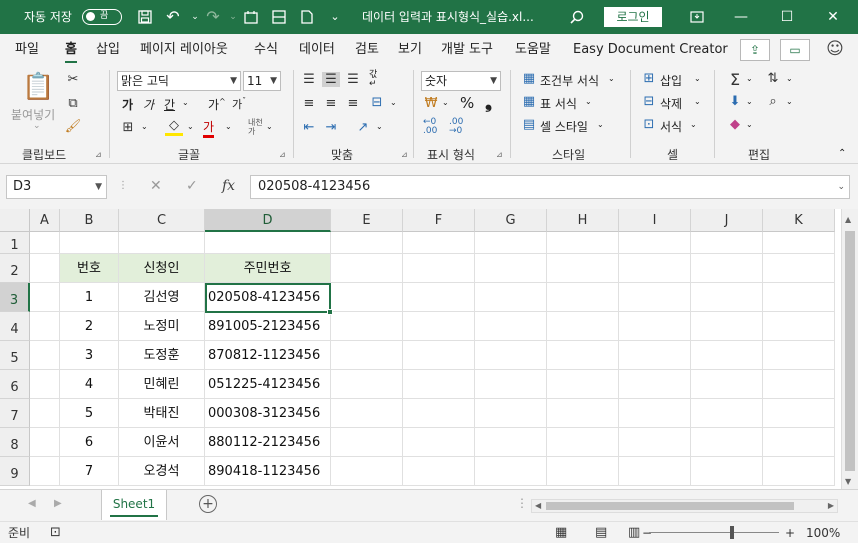 The width and height of the screenshot is (858, 543). Describe the element at coordinates (755, 50) in the screenshot. I see `share-icon: ⇪` at that location.